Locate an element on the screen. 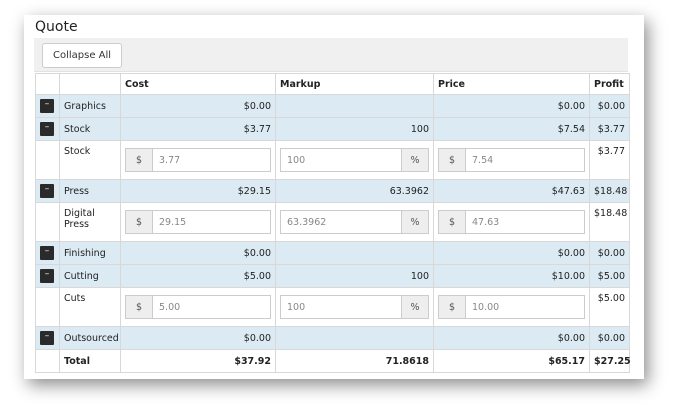 The width and height of the screenshot is (687, 420). detail-row-stock: Stock $ % $ is located at coordinates (332, 160).